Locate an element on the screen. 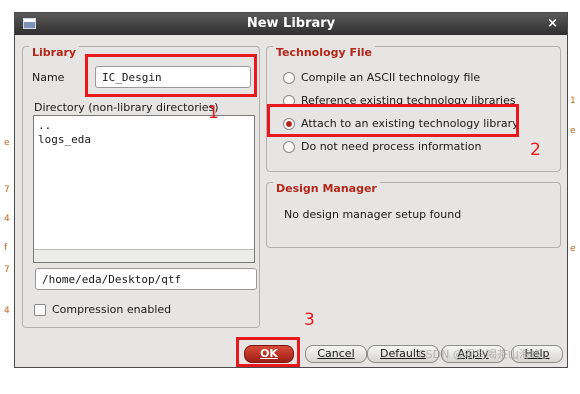 Image resolution: width=580 pixels, height=394 pixels. annotation-marker-1: 1 is located at coordinates (213, 113).